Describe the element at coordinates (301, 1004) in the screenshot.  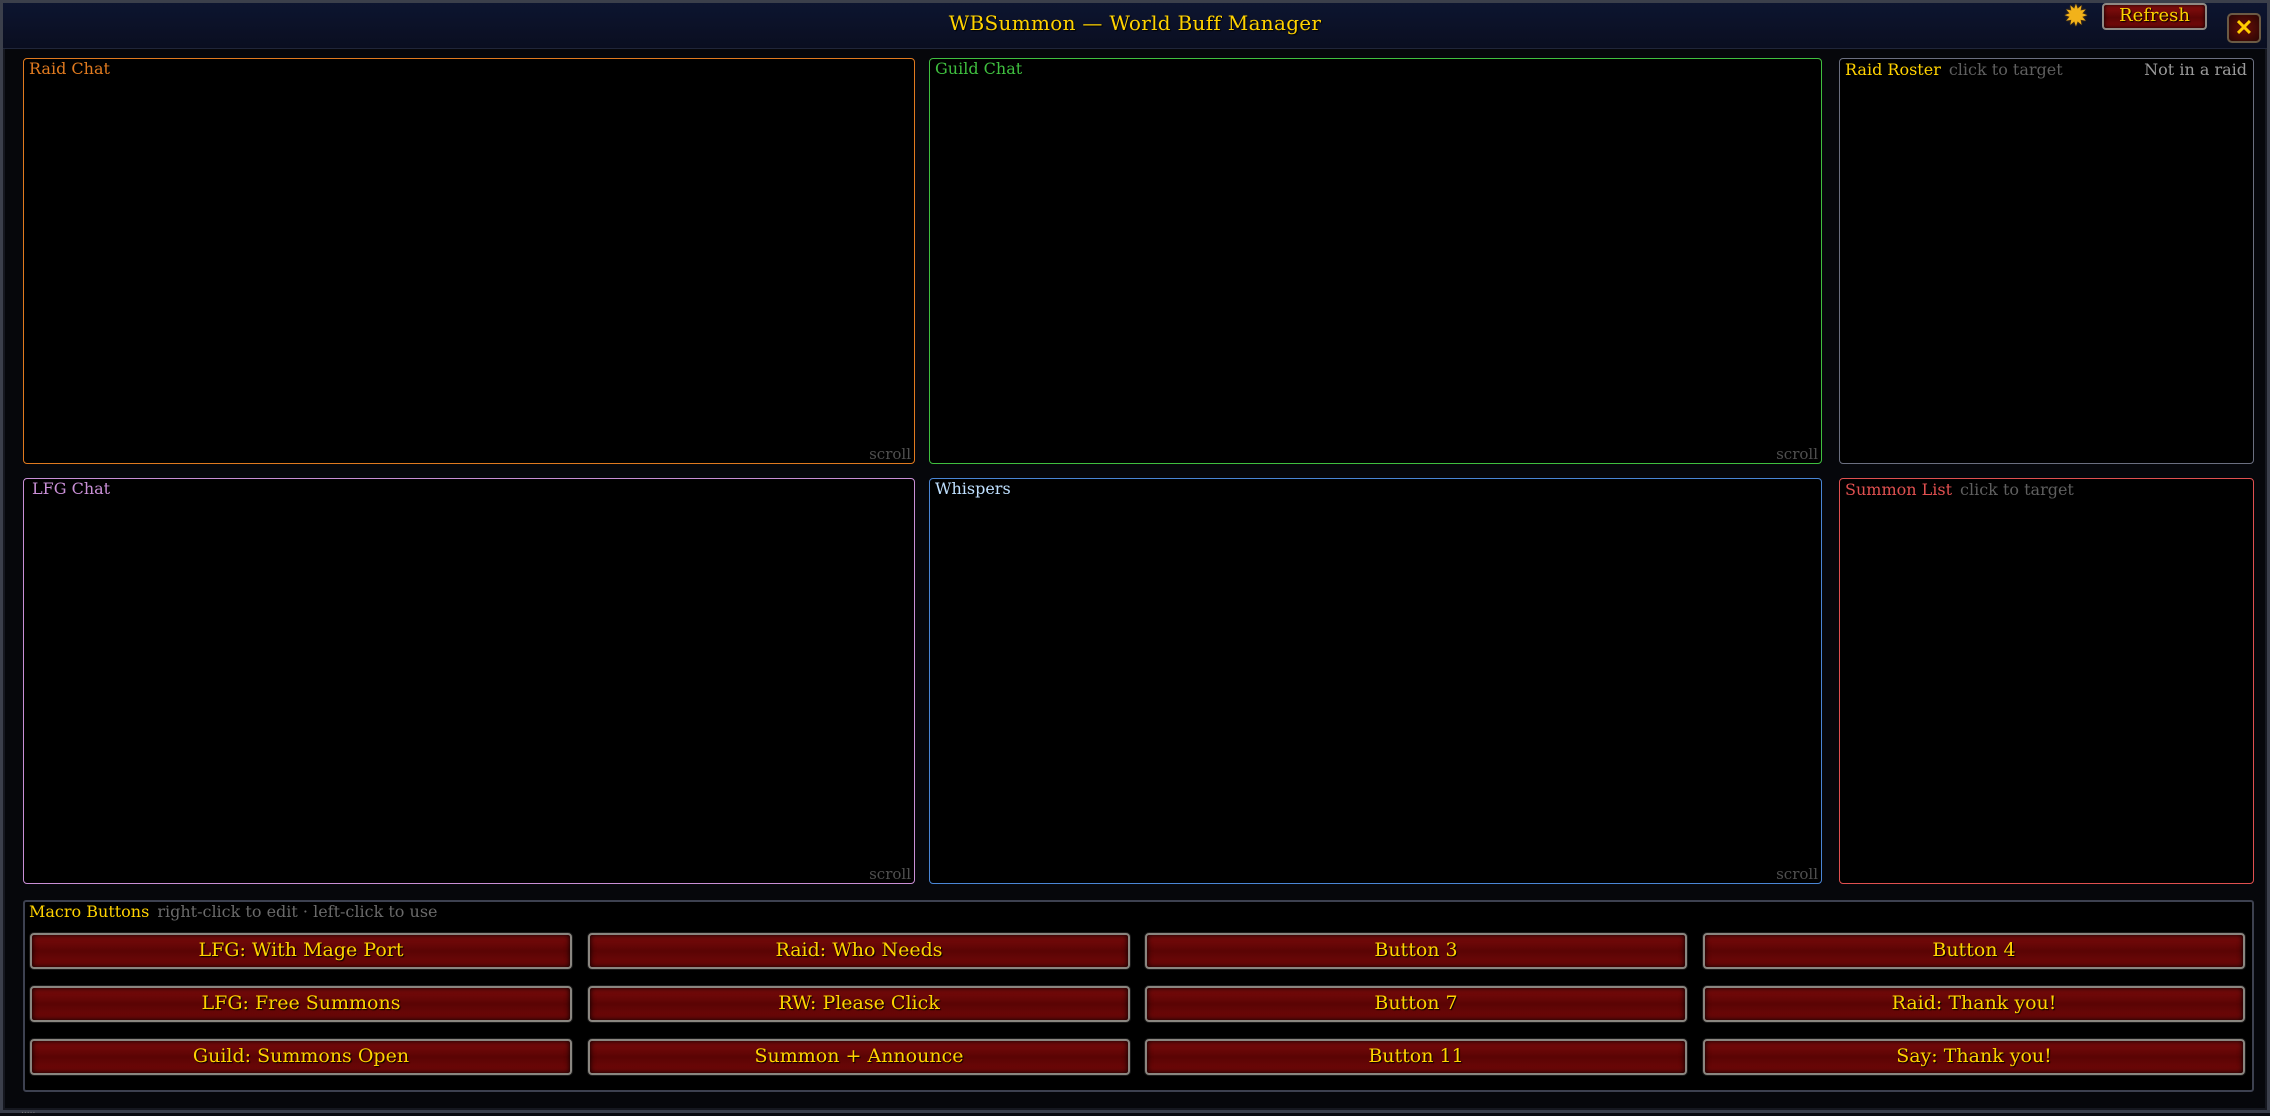
I see `macro-button-5: LFG: Free Summons` at that location.